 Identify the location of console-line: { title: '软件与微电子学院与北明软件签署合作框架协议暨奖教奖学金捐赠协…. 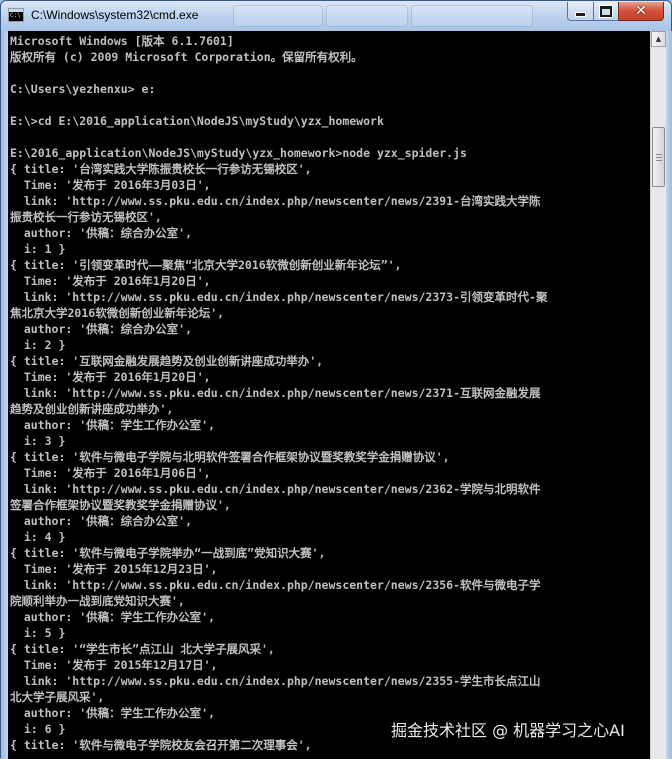
(230, 457).